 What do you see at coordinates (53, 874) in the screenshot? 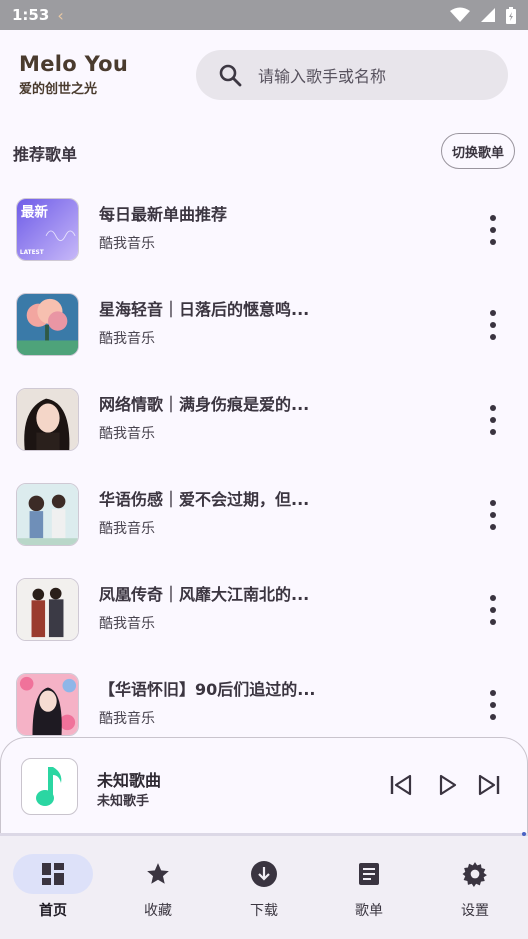
I see `dashboard-icon` at bounding box center [53, 874].